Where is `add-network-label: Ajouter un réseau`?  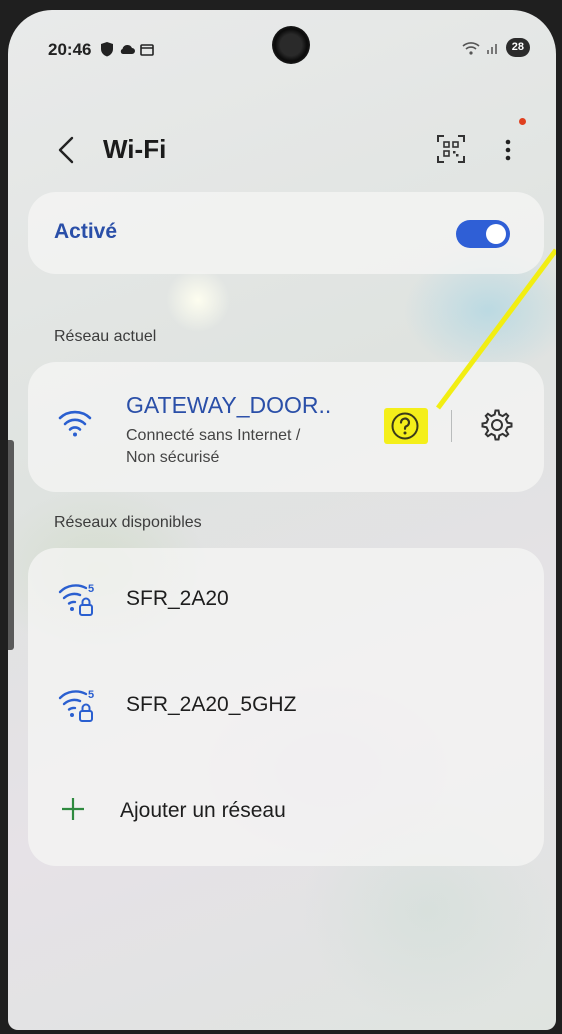
add-network-label: Ajouter un réseau is located at coordinates (203, 810).